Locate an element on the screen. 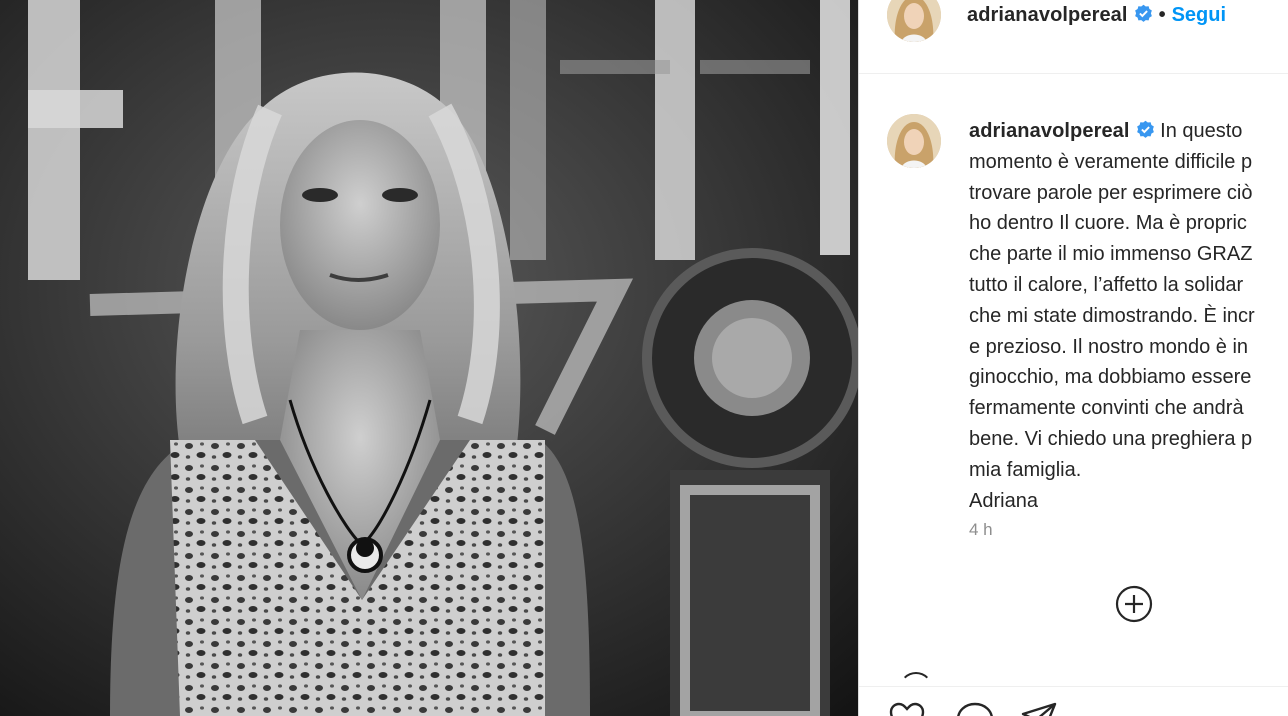  comment-icon is located at coordinates (975, 708).